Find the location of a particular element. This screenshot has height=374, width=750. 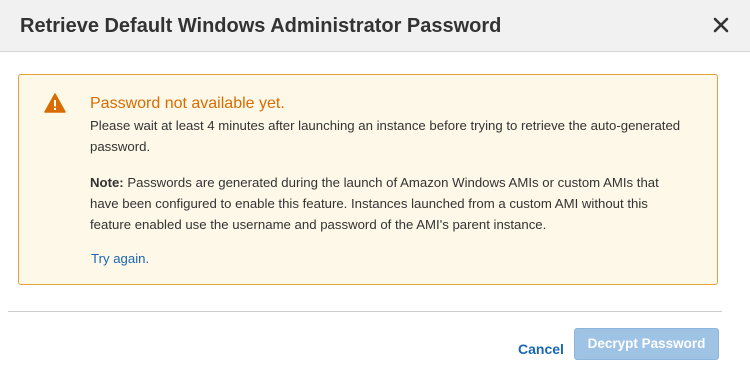

warning-icon is located at coordinates (55, 103).